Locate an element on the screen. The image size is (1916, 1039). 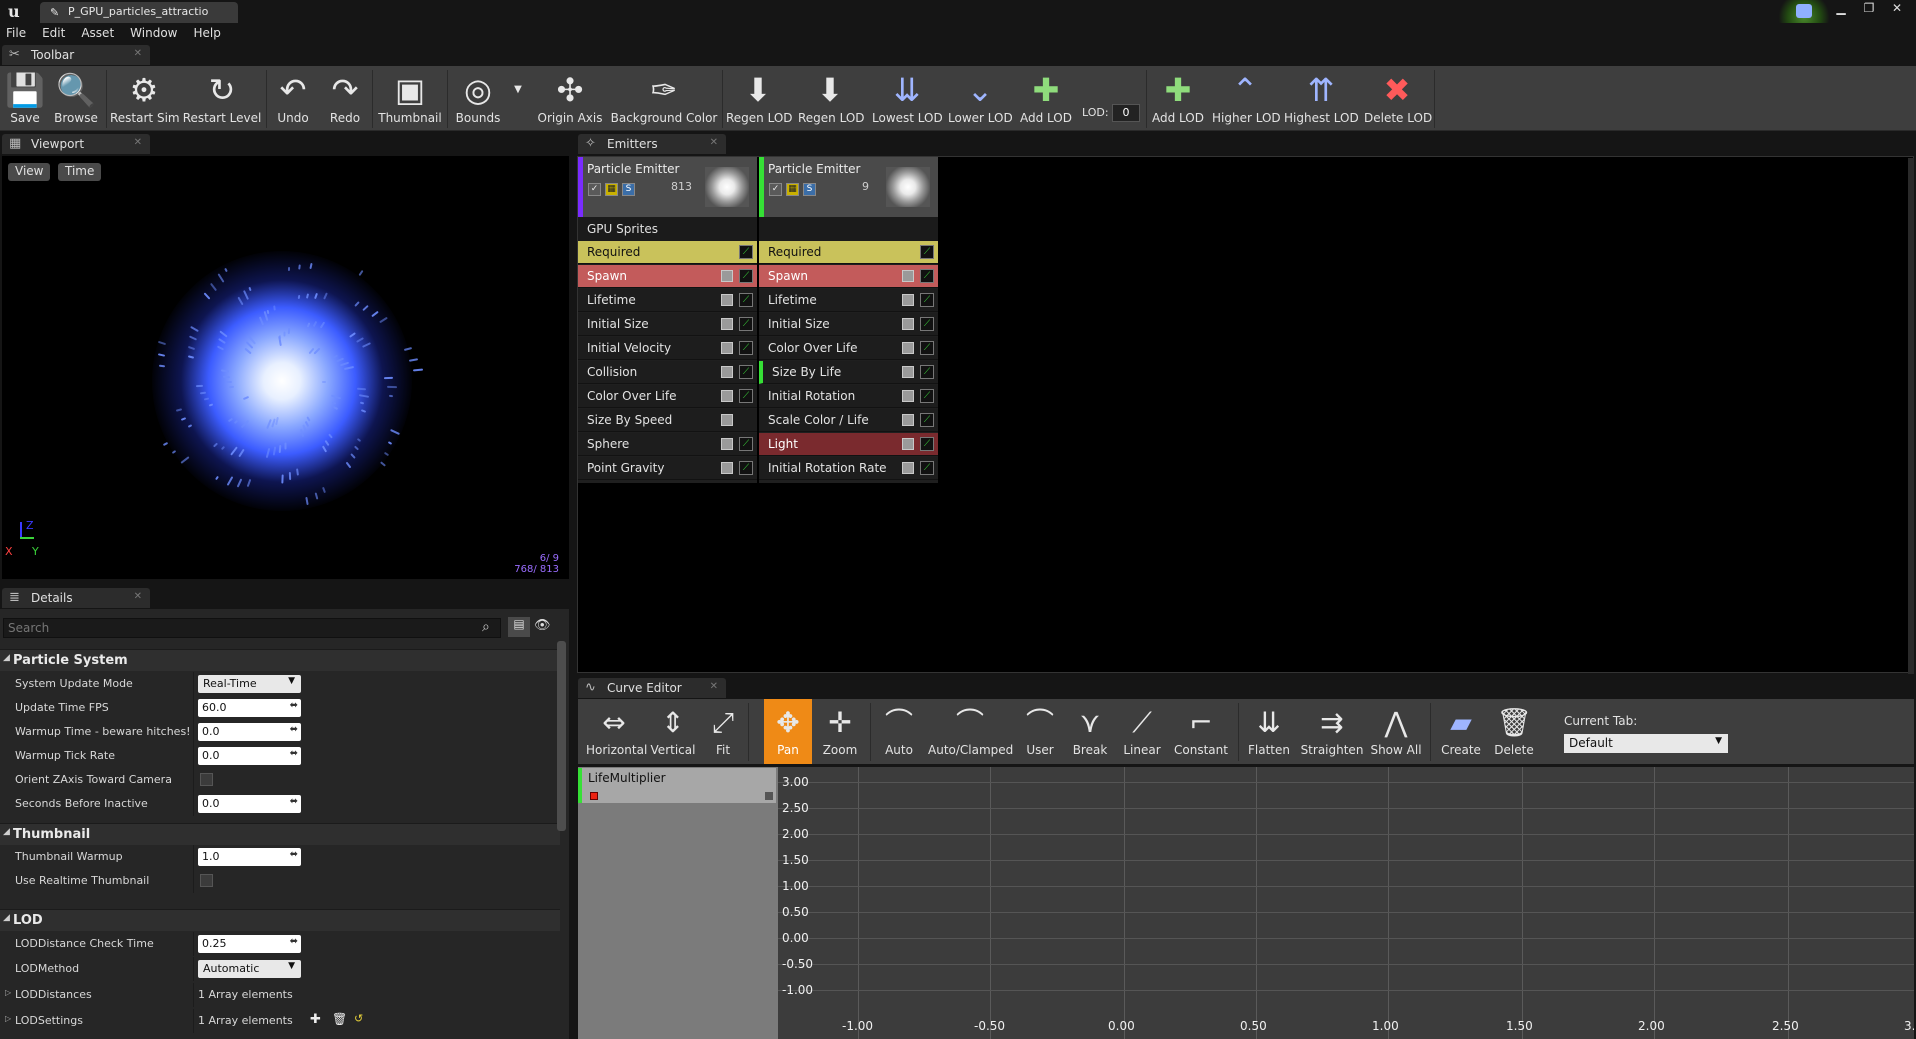
restart-sim-button: ⚙ Restart Sim is located at coordinates (145, 98).